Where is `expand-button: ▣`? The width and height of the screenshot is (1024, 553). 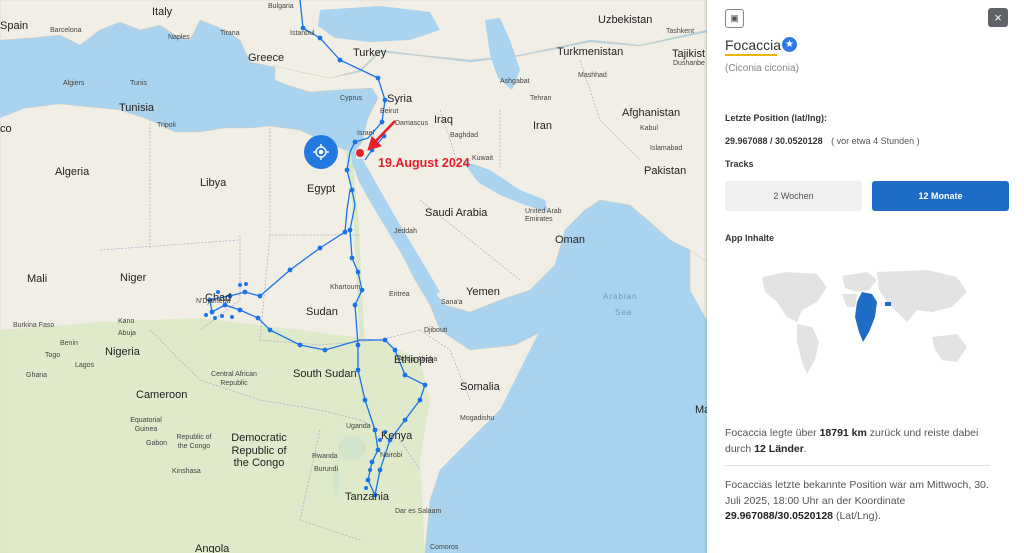 expand-button: ▣ is located at coordinates (734, 18).